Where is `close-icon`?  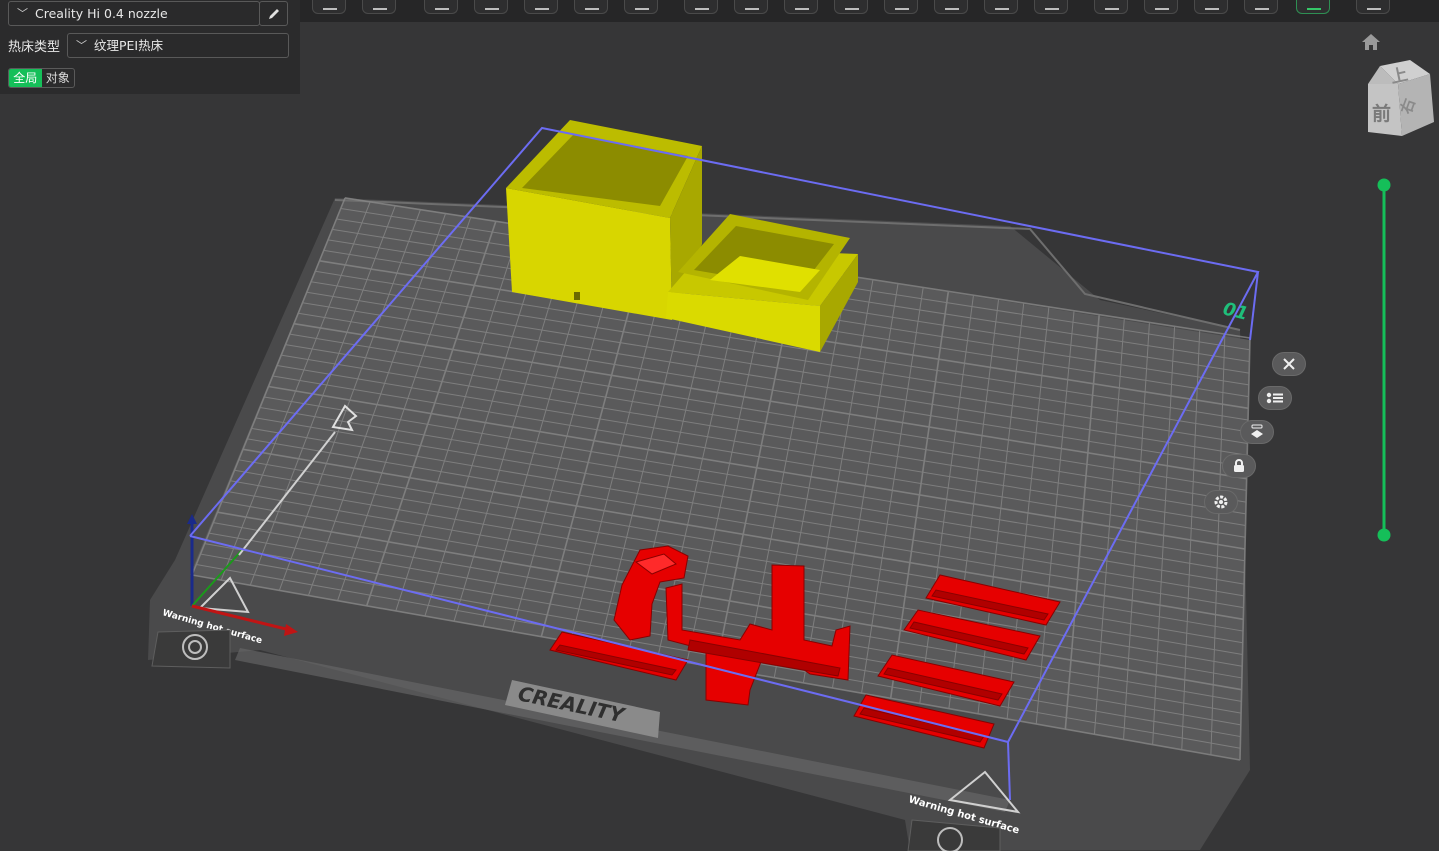 close-icon is located at coordinates (1289, 364).